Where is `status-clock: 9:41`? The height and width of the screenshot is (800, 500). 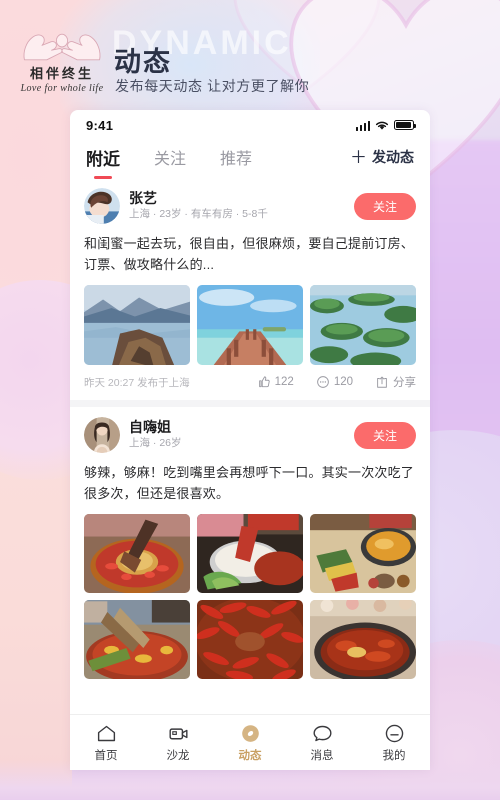 status-clock: 9:41 is located at coordinates (100, 125).